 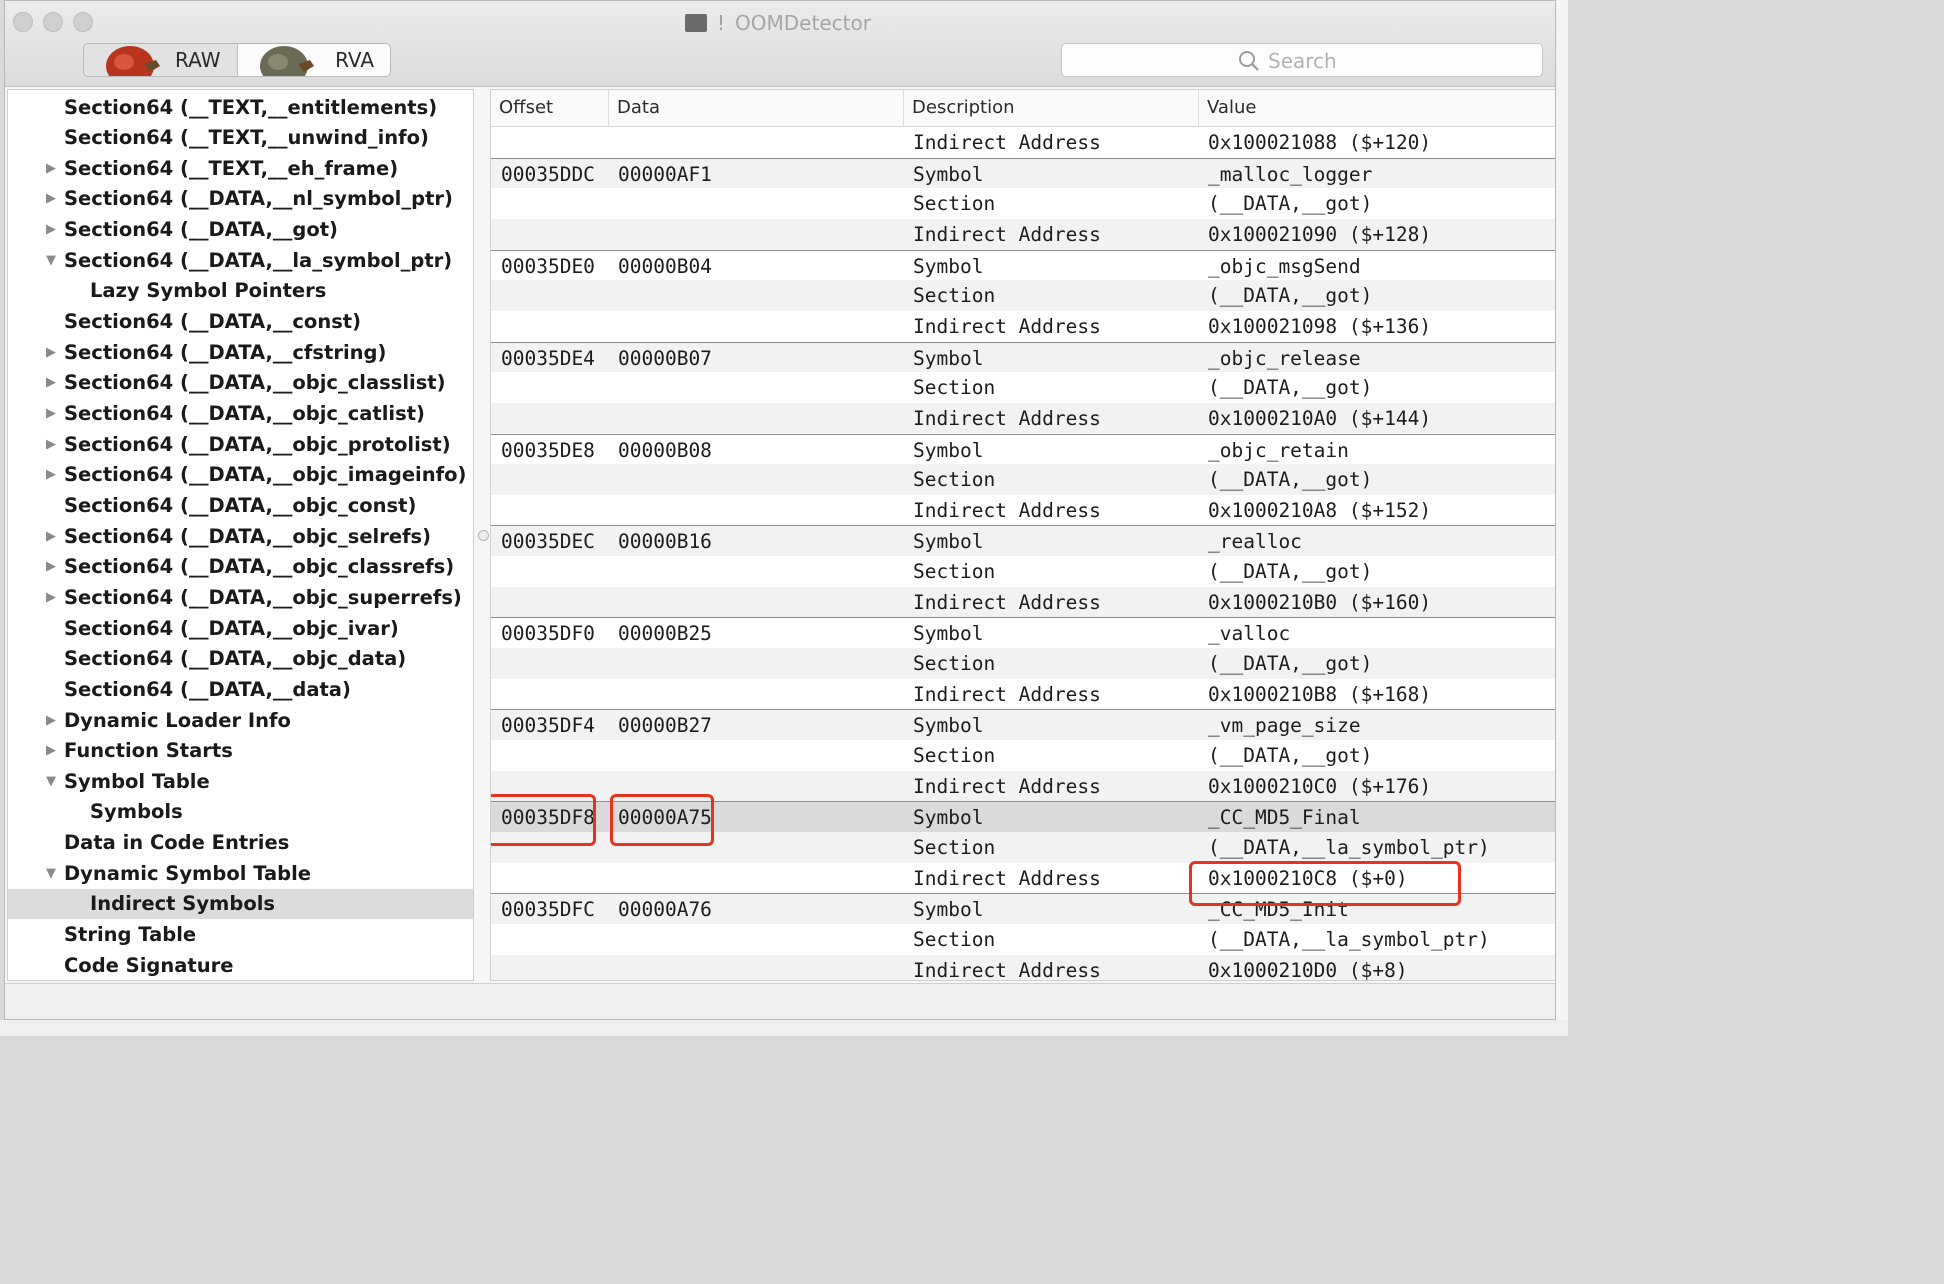 I want to click on table-row: Indirect Address 0x1000210D0 ($+8), so click(x=1023, y=967).